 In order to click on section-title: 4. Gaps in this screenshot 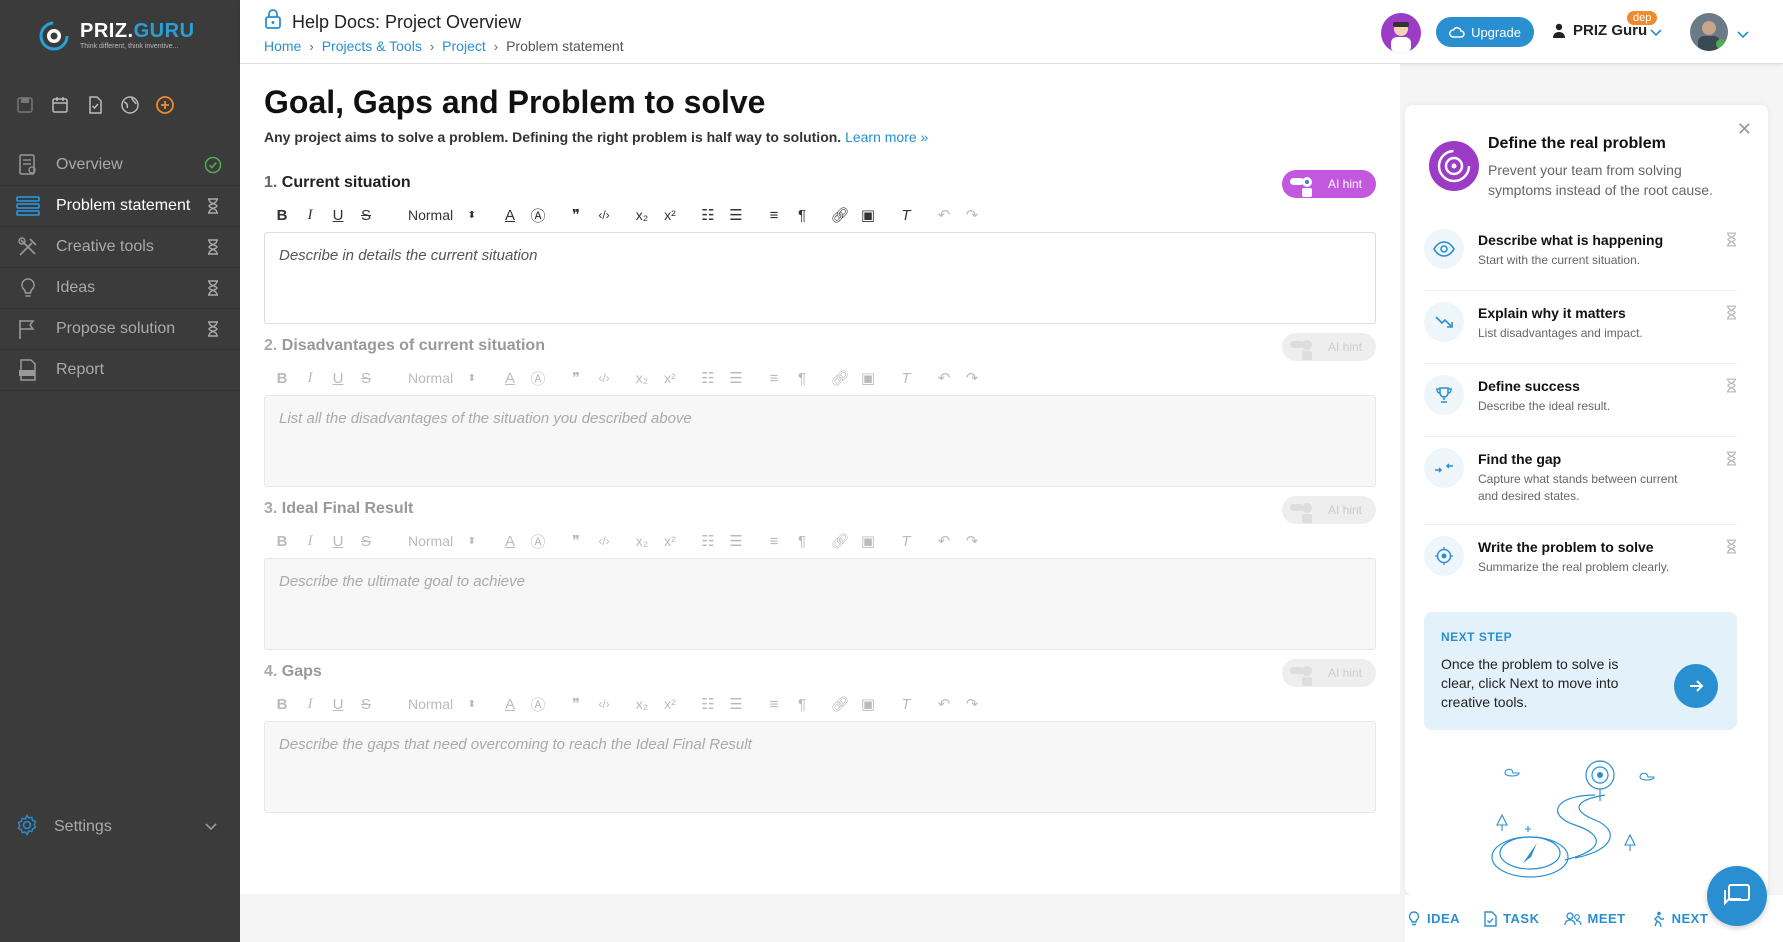, I will do `click(293, 671)`.